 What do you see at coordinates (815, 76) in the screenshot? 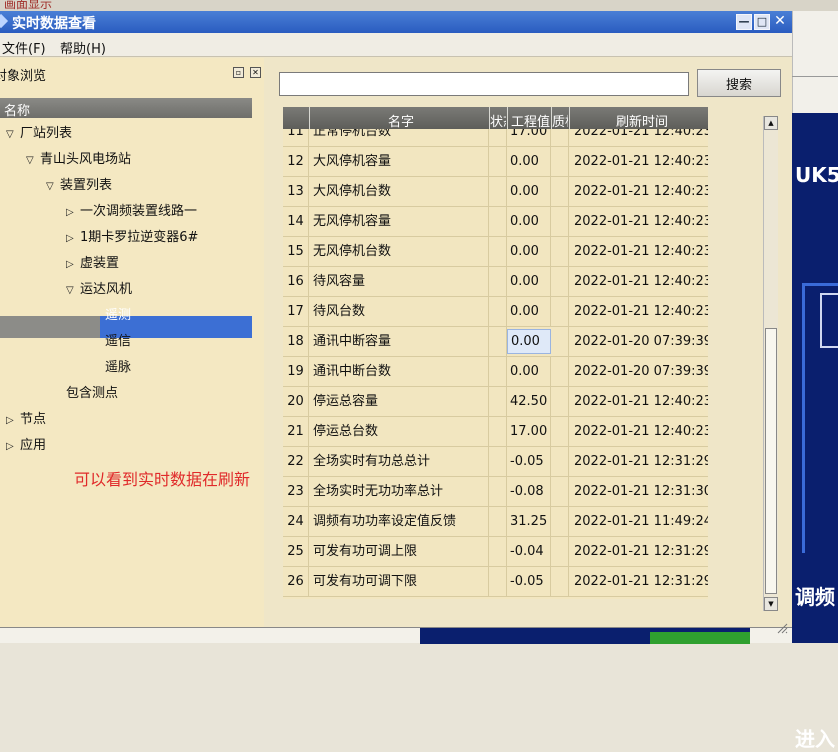
I see `background-divider` at bounding box center [815, 76].